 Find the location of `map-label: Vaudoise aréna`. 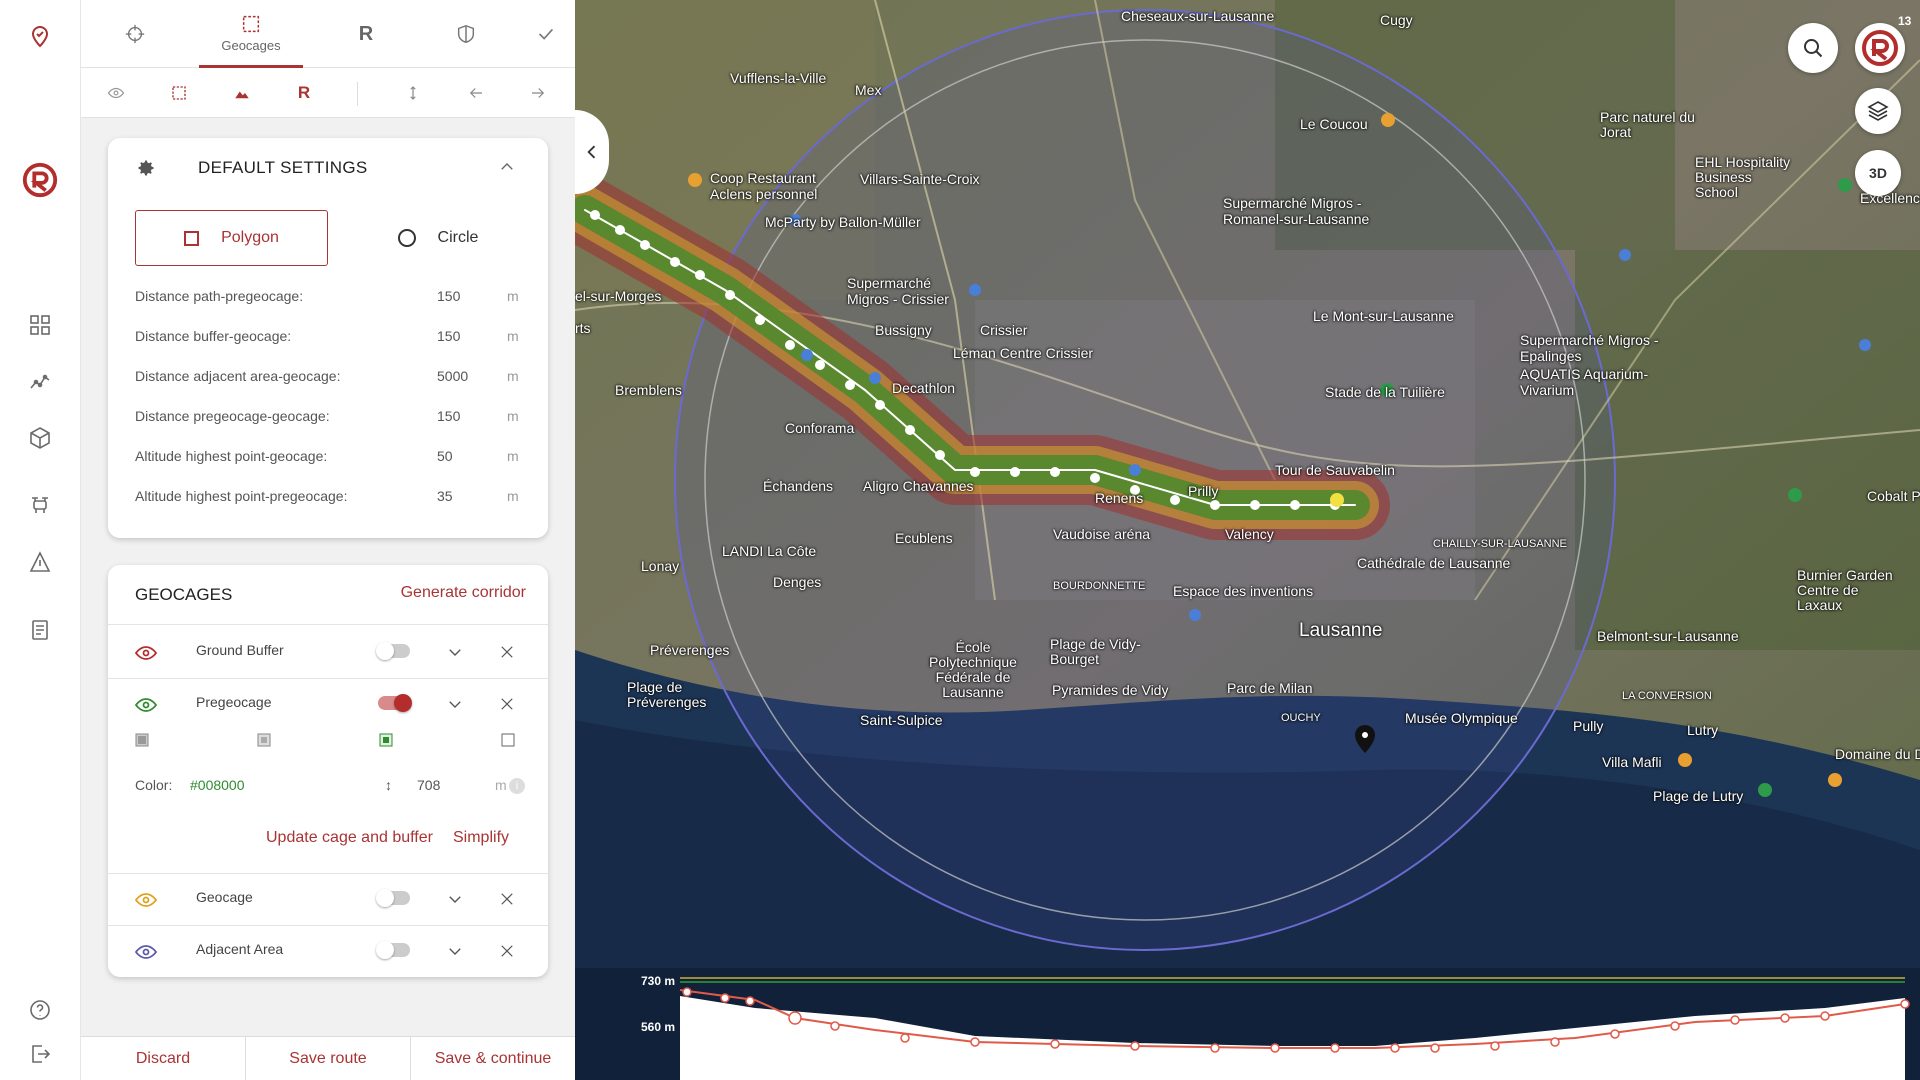

map-label: Vaudoise aréna is located at coordinates (1102, 534).